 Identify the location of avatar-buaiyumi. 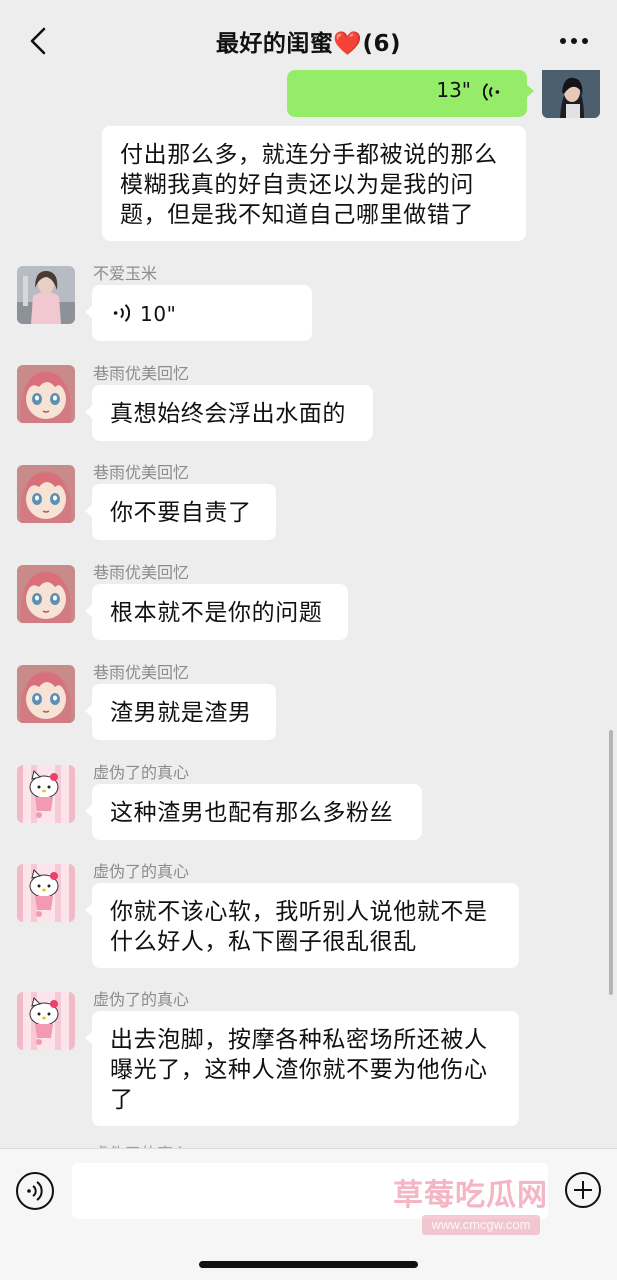
(46, 295).